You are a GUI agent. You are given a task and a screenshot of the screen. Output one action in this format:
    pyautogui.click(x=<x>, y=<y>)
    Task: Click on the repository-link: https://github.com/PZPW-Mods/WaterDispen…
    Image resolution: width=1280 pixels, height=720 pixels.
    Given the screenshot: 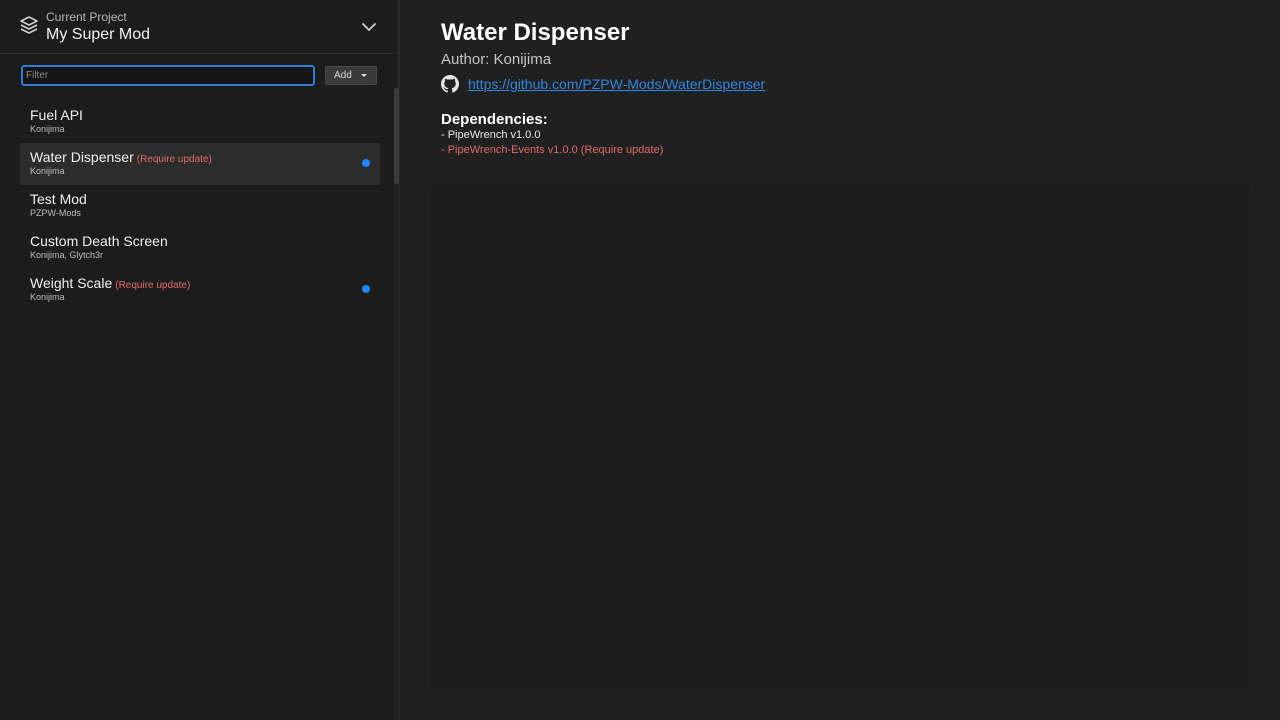 What is the action you would take?
    pyautogui.click(x=616, y=84)
    